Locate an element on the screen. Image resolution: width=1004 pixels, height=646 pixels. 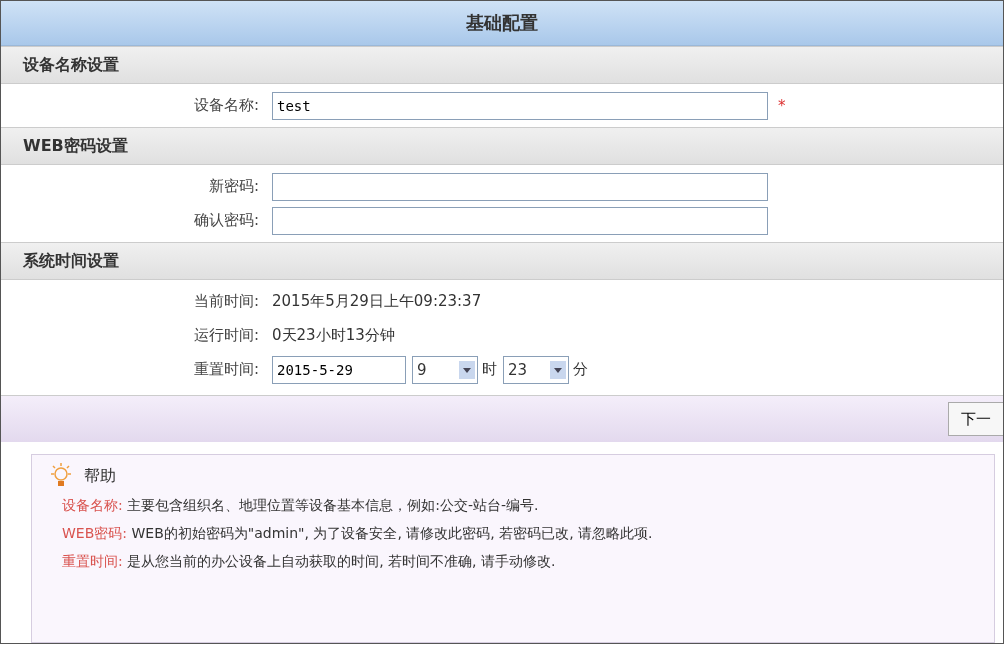
help-text: WEB密码: WEB的初始密码为"admin", 为了设备安全, 请修改此密码, 若密码已改, 请忽略此项. is located at coordinates (357, 533).